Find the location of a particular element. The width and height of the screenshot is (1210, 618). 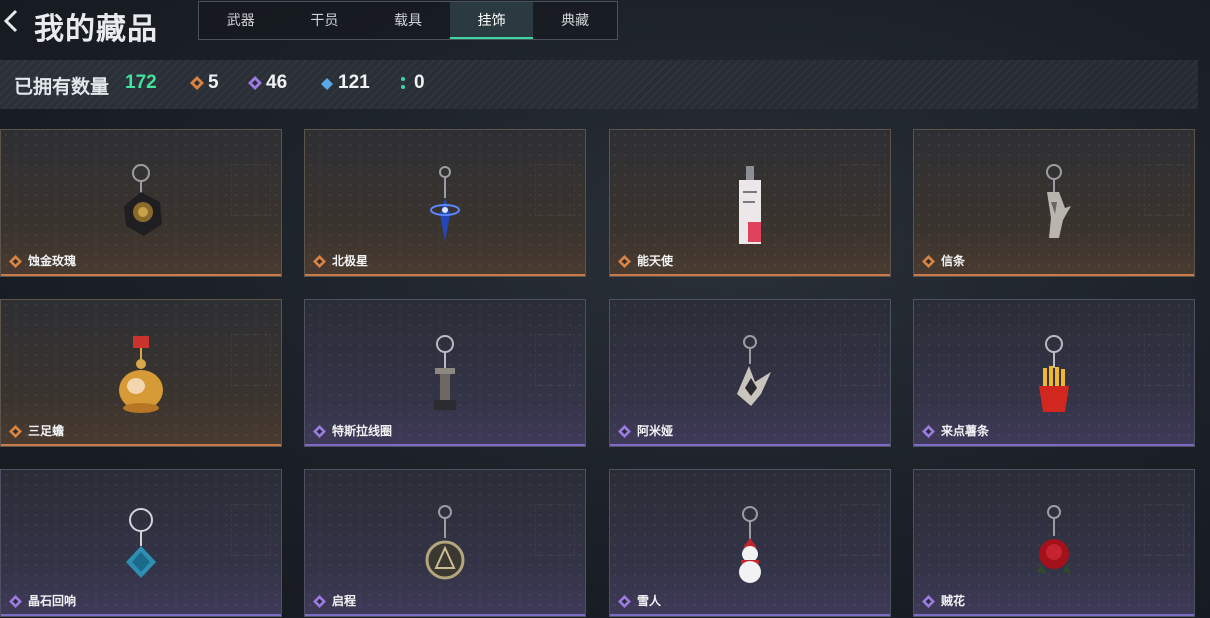

star-charm-icon is located at coordinates (445, 204).